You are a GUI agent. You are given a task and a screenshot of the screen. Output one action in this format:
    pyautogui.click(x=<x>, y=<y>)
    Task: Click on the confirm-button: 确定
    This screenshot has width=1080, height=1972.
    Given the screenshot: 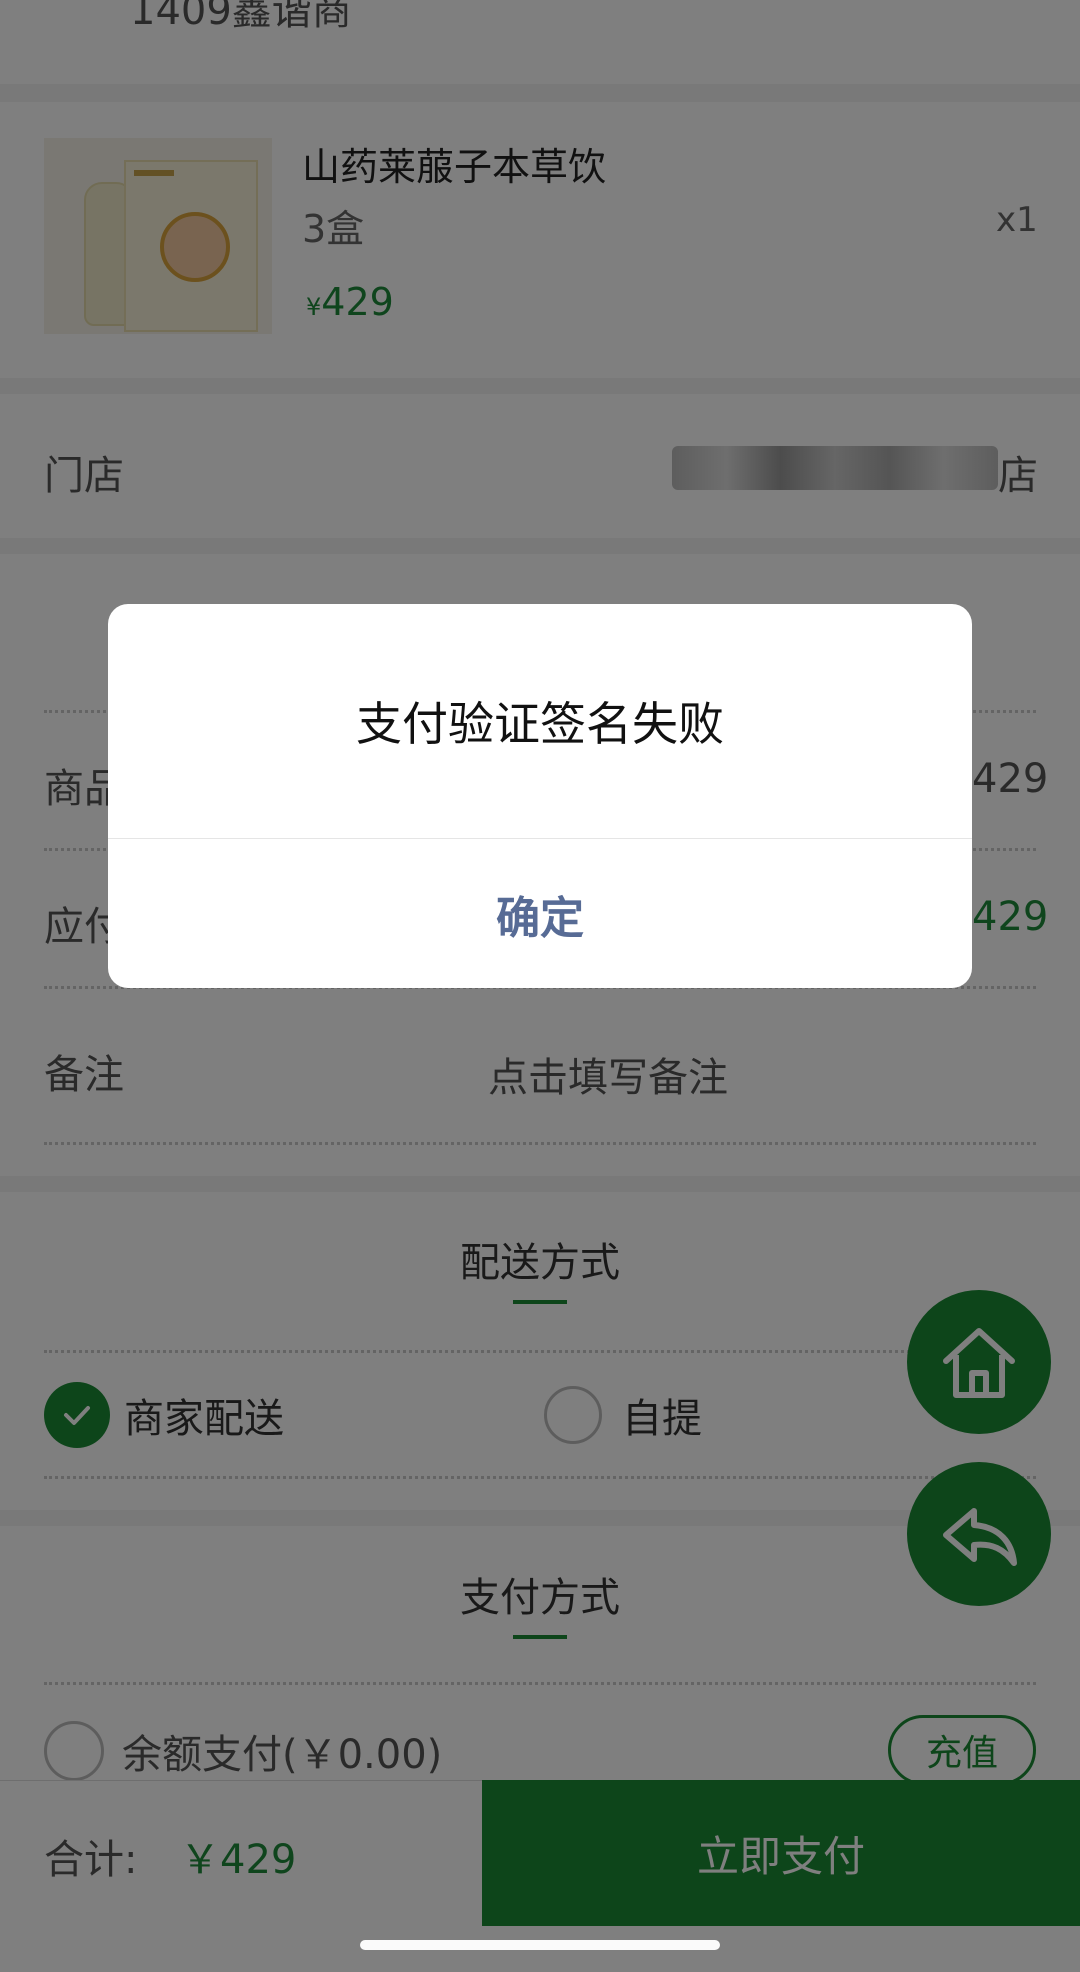 What is the action you would take?
    pyautogui.click(x=540, y=913)
    